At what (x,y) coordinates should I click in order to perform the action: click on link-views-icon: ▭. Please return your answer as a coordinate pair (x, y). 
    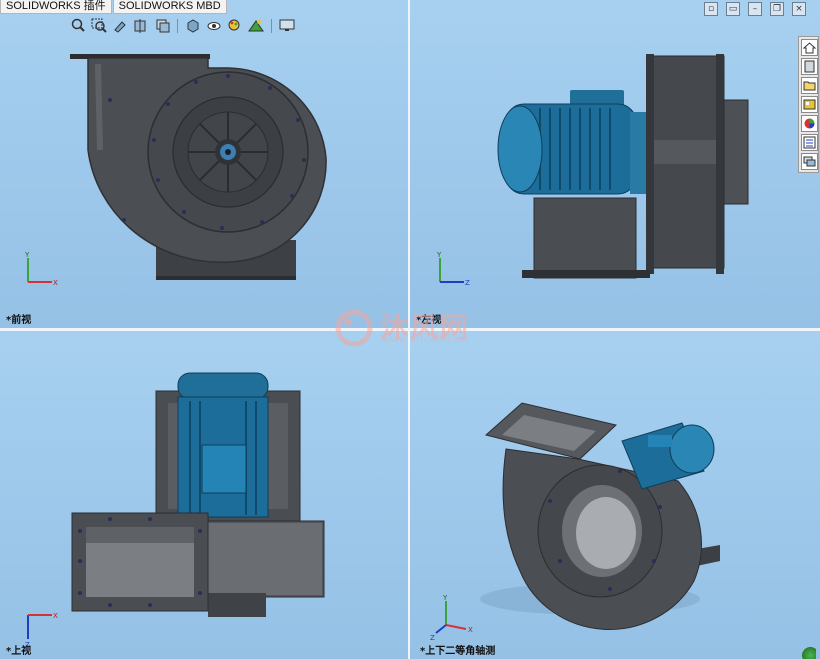
    Looking at the image, I should click on (733, 9).